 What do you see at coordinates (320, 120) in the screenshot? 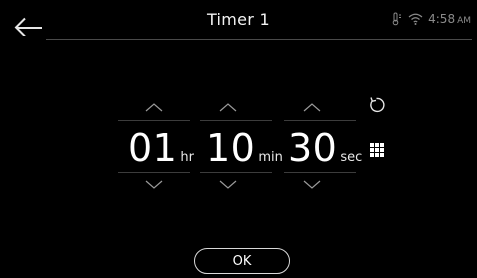
I see `seconds-top-divider` at bounding box center [320, 120].